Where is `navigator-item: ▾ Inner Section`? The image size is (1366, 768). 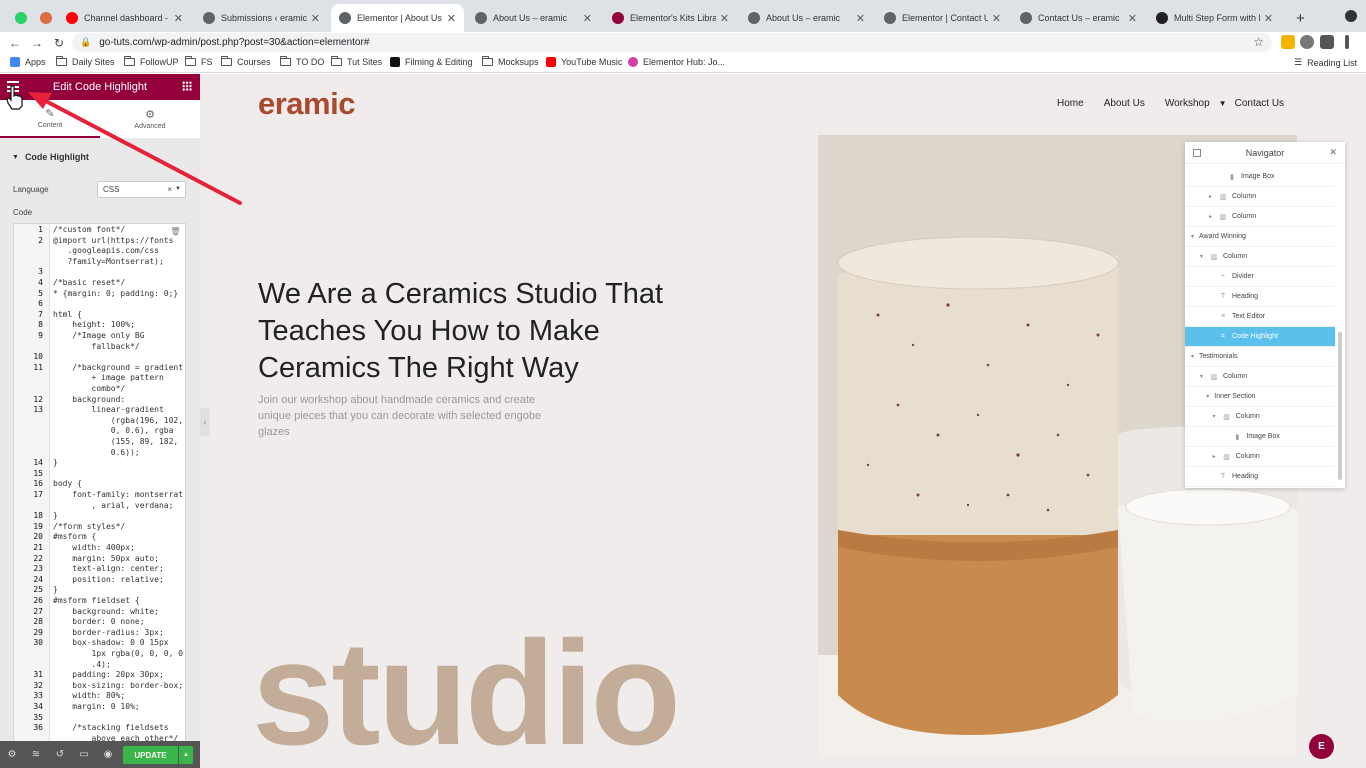 navigator-item: ▾ Inner Section is located at coordinates (1260, 397).